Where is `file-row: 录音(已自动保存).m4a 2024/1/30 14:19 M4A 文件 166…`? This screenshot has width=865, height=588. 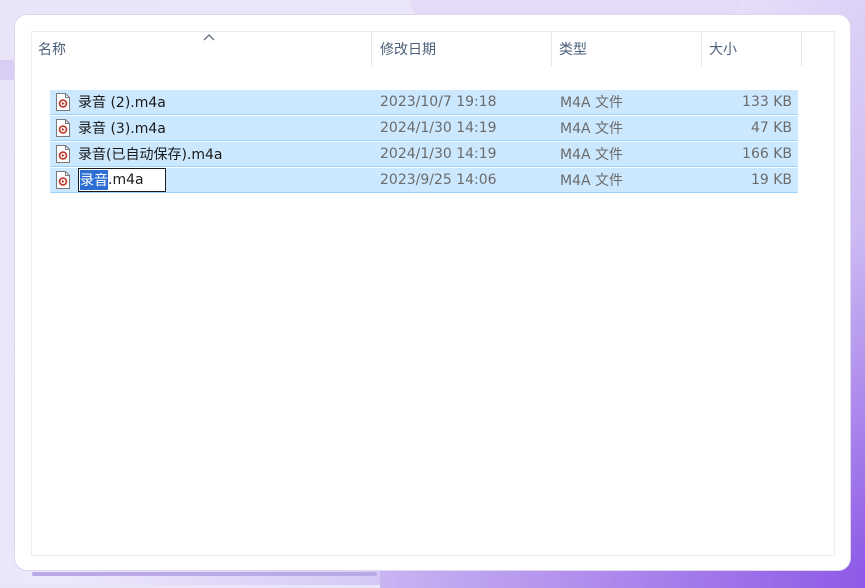 file-row: 录音(已自动保存).m4a 2024/1/30 14:19 M4A 文件 166… is located at coordinates (424, 154).